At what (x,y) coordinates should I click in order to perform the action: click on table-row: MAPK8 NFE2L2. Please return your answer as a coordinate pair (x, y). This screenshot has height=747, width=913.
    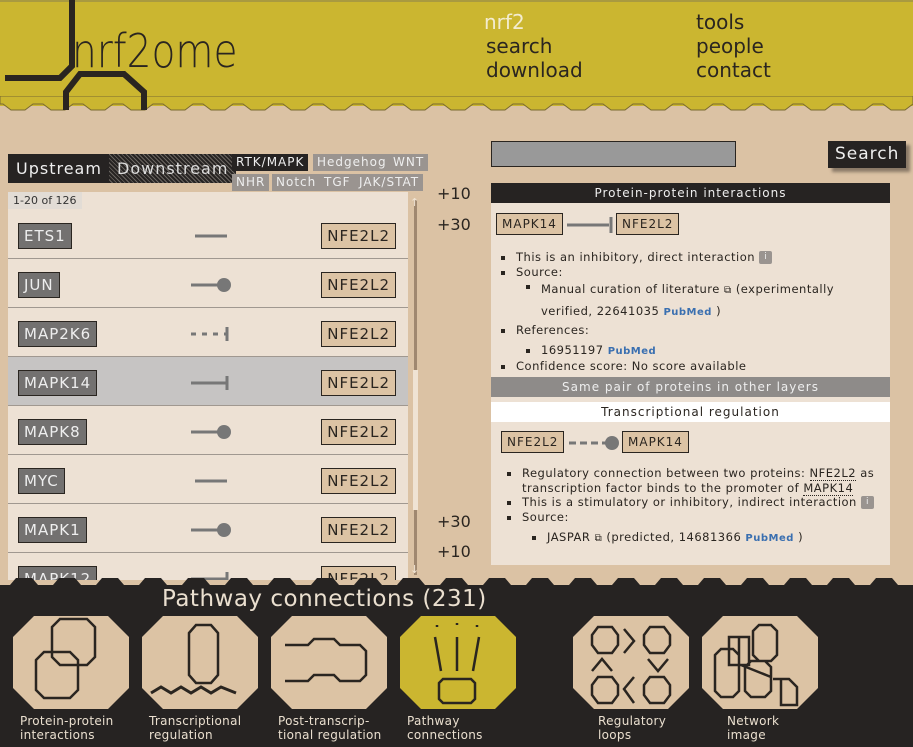
    Looking at the image, I should click on (208, 430).